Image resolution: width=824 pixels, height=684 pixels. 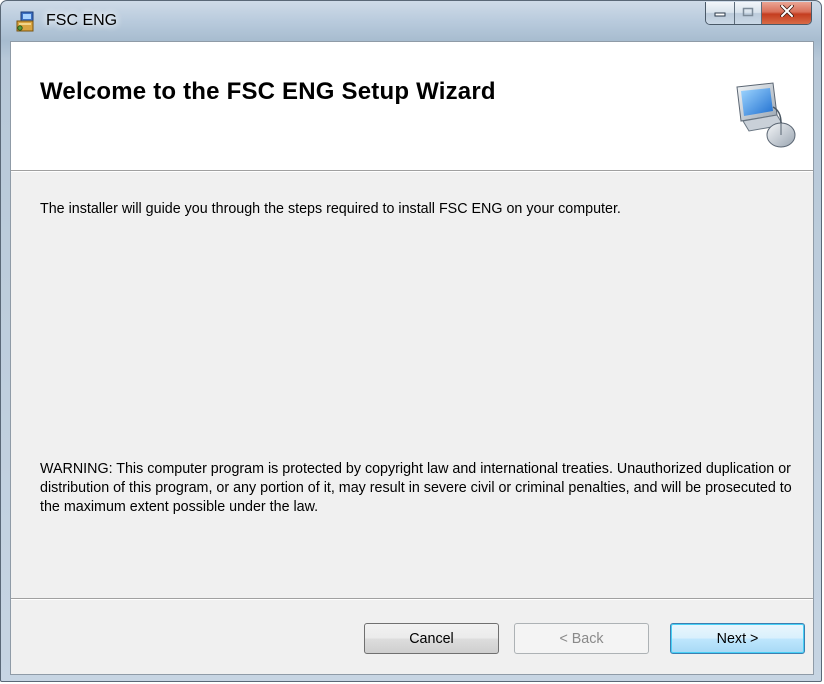 What do you see at coordinates (268, 91) in the screenshot?
I see `page-title: Welcome to the FSC ENG Setup Wizard` at bounding box center [268, 91].